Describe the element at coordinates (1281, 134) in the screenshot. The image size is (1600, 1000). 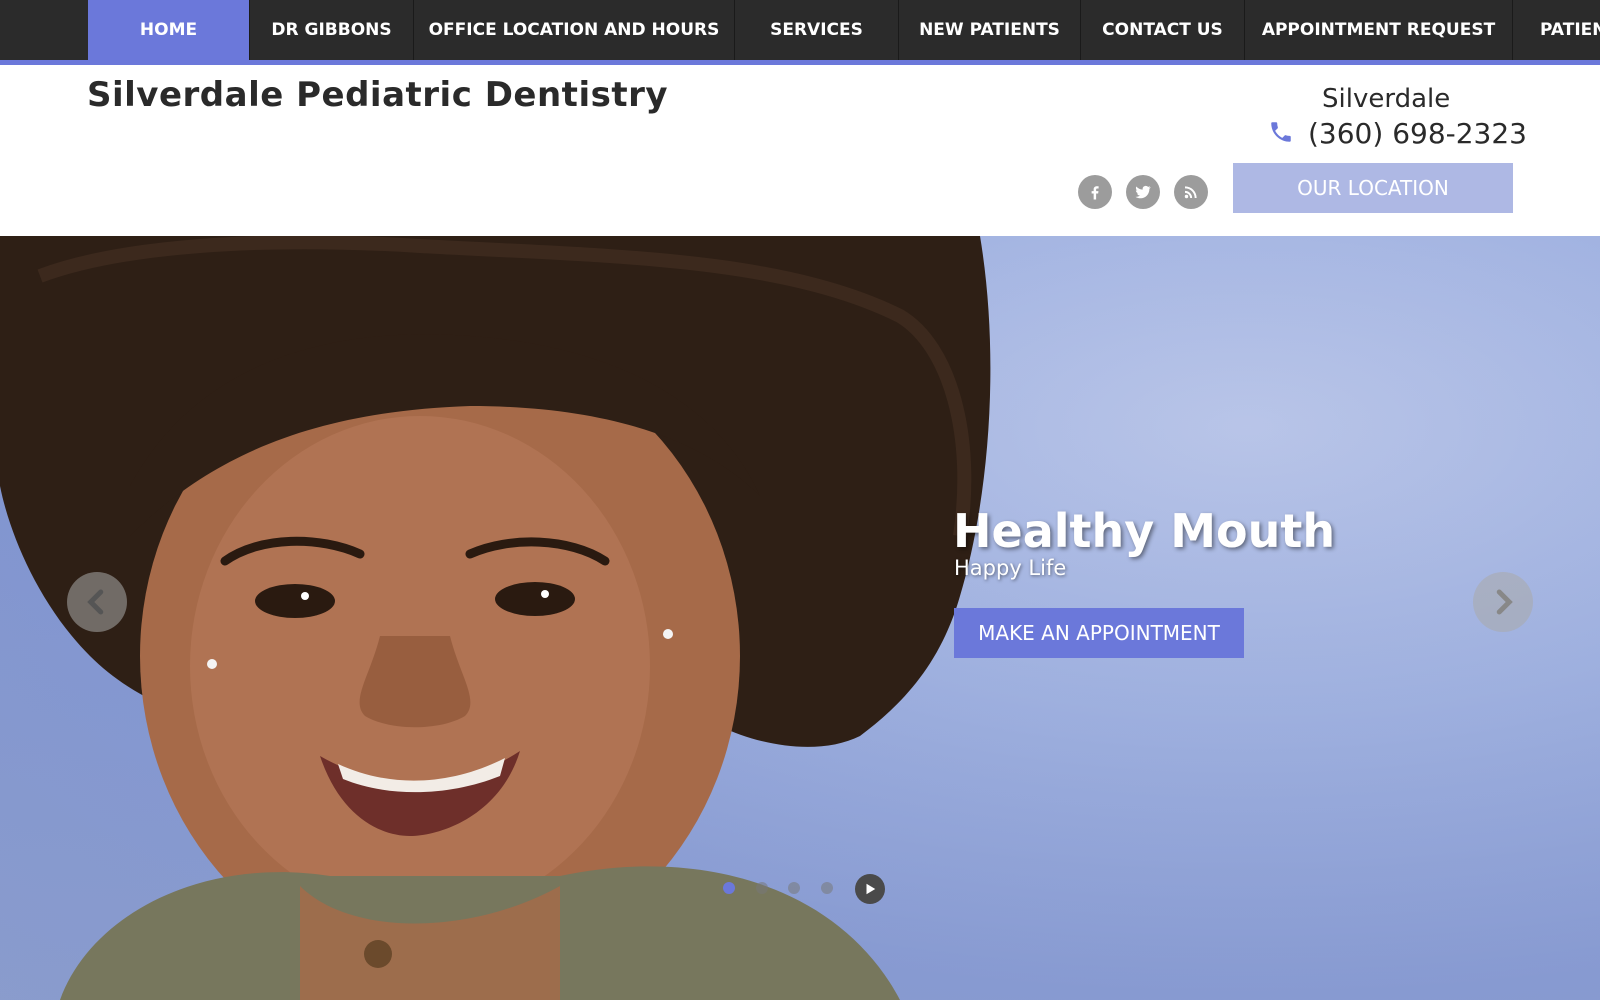
I see `phone-icon` at that location.